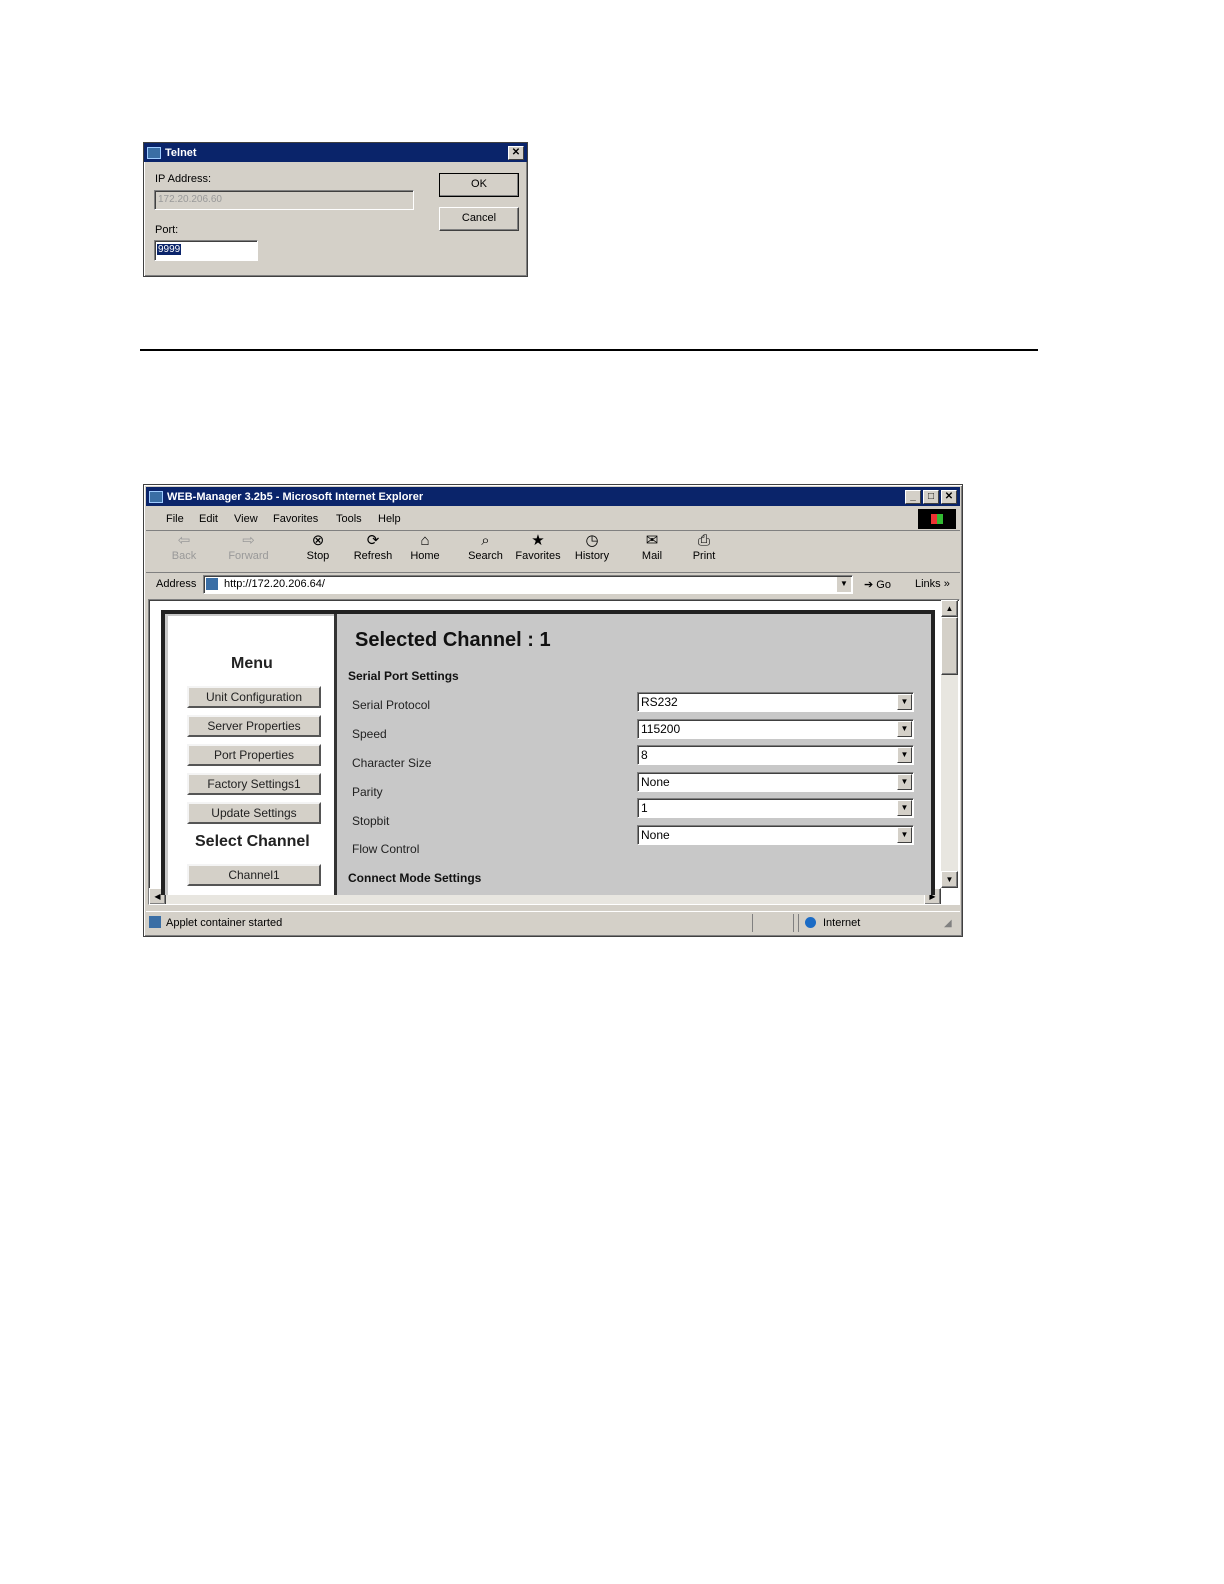  Describe the element at coordinates (538, 540) in the screenshot. I see `favorites-icon: ★` at that location.